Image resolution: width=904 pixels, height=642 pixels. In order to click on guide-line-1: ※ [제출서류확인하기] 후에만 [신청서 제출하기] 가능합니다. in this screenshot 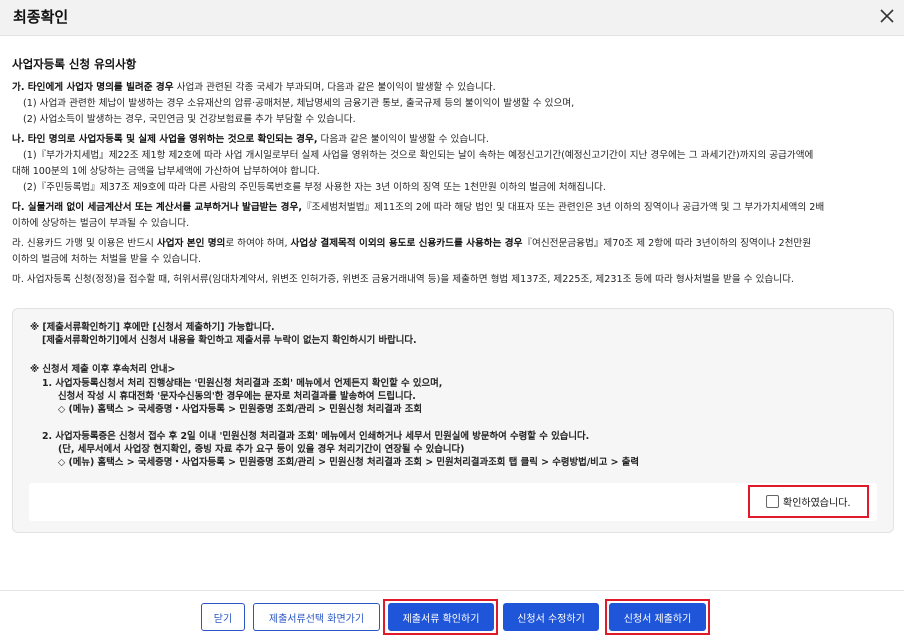, I will do `click(152, 327)`.